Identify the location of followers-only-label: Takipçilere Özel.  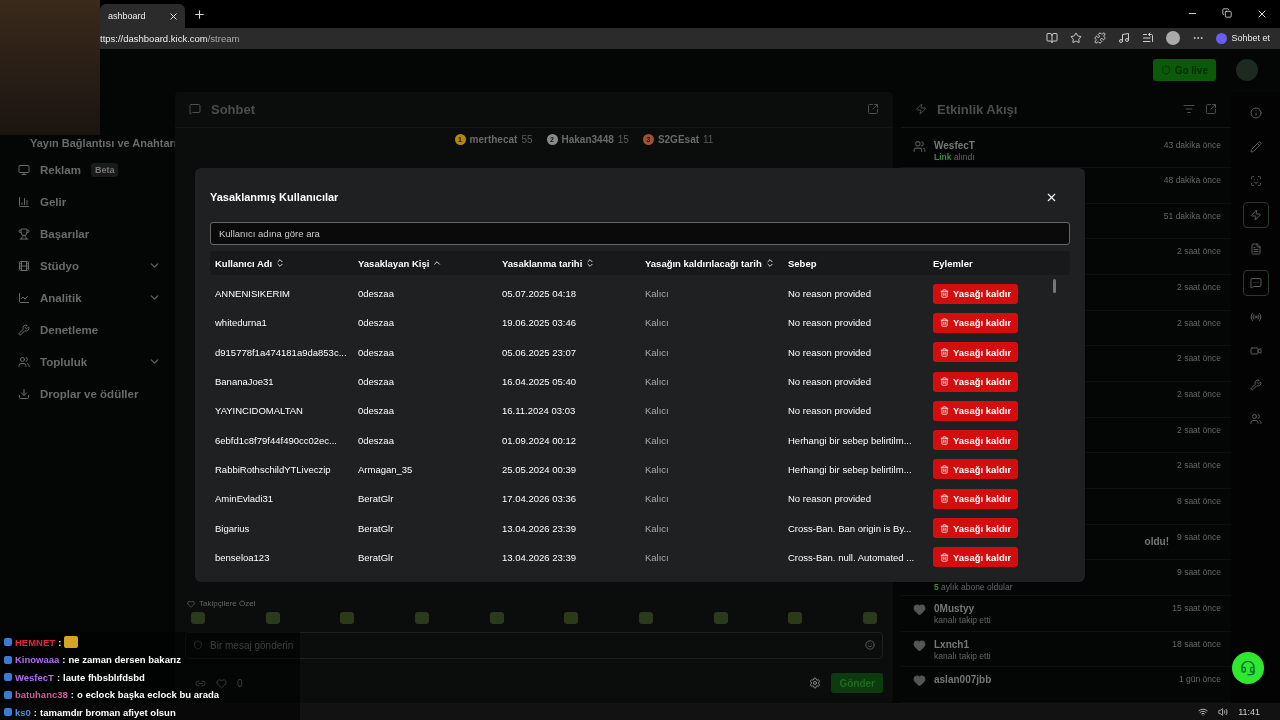
(227, 603).